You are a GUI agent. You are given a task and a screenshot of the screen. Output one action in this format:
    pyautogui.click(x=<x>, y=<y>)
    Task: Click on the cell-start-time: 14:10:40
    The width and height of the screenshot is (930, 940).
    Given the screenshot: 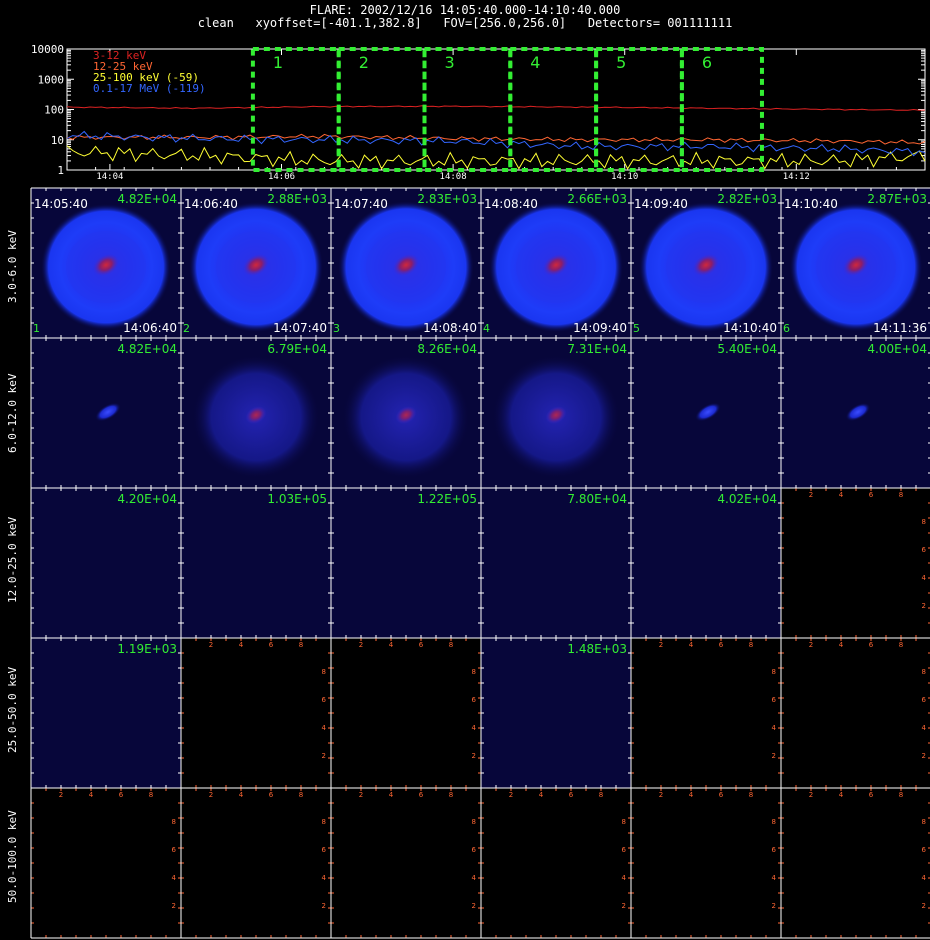 What is the action you would take?
    pyautogui.click(x=811, y=204)
    